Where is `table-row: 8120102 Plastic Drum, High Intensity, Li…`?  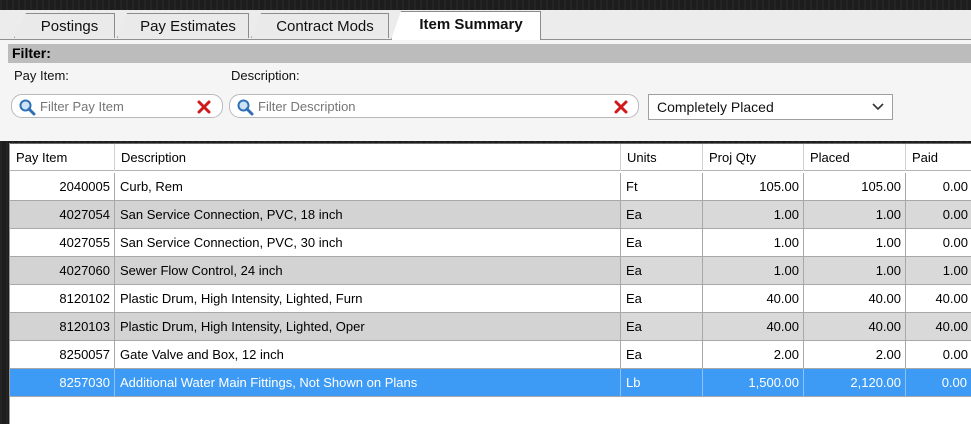 table-row: 8120102 Plastic Drum, High Intensity, Li… is located at coordinates (490, 299).